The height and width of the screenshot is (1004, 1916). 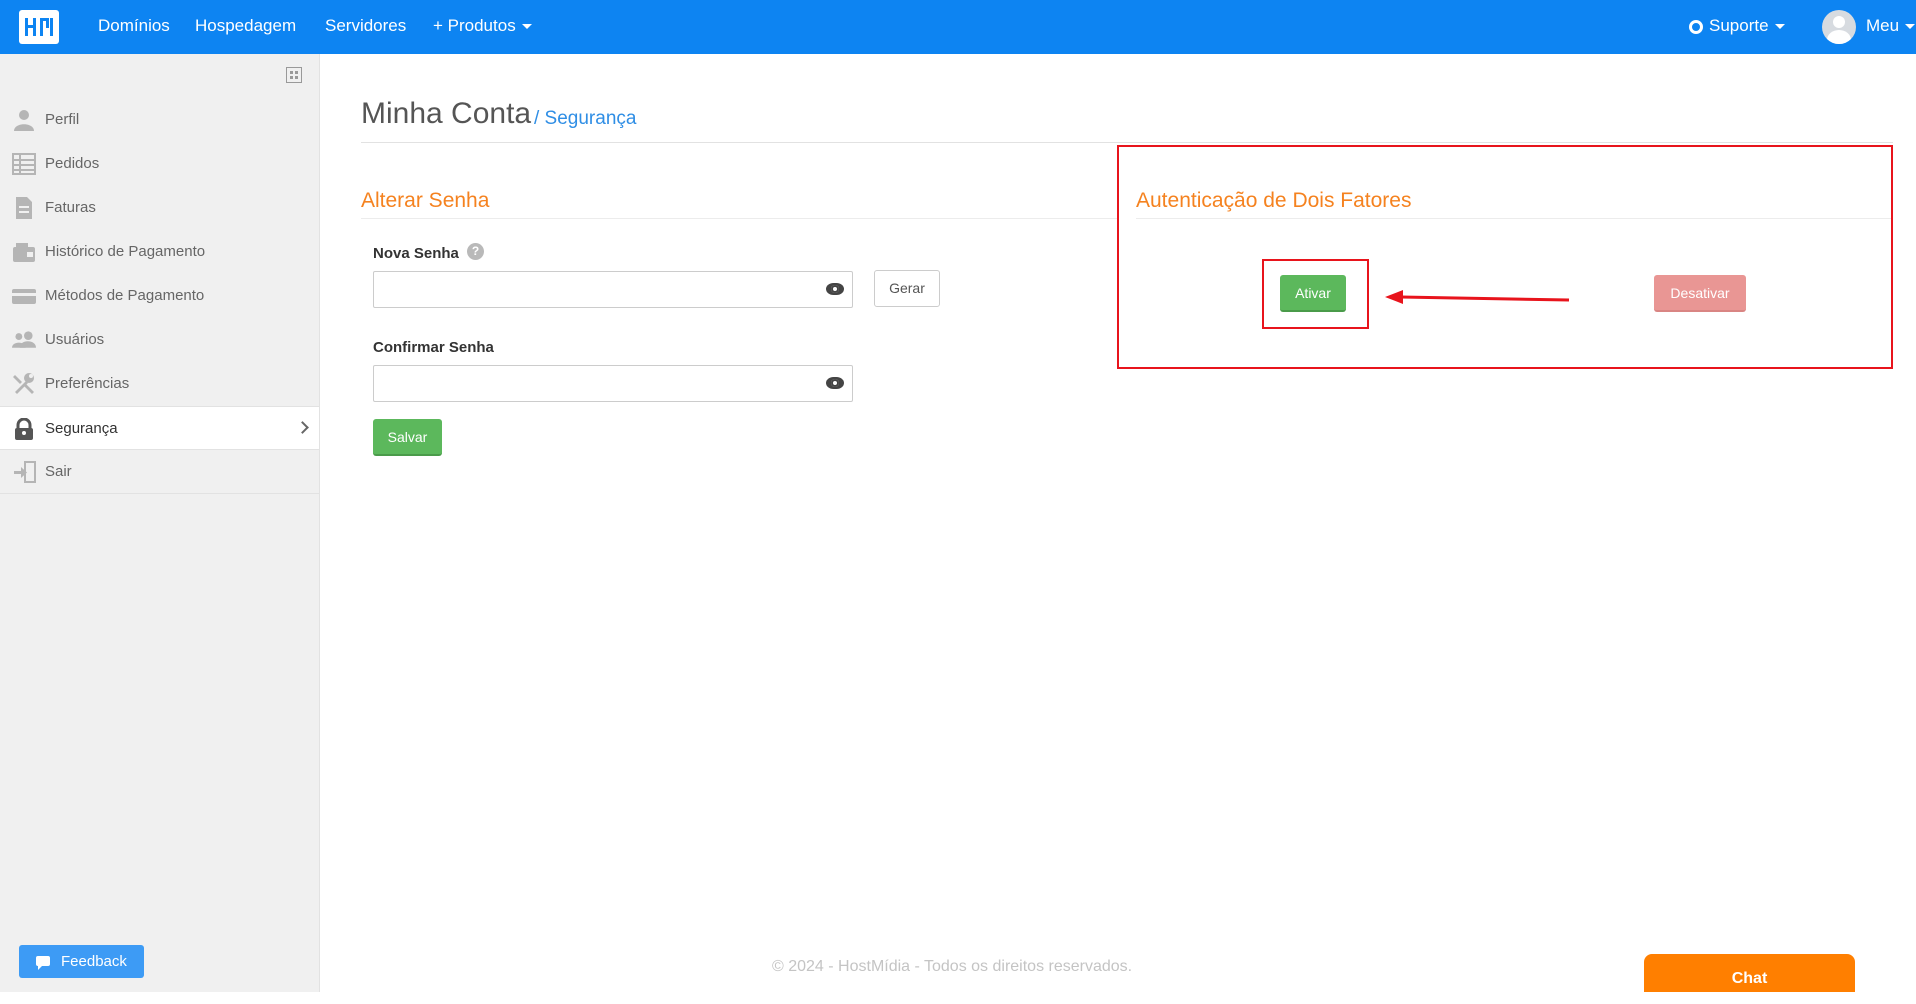 I want to click on wallet-icon, so click(x=24, y=252).